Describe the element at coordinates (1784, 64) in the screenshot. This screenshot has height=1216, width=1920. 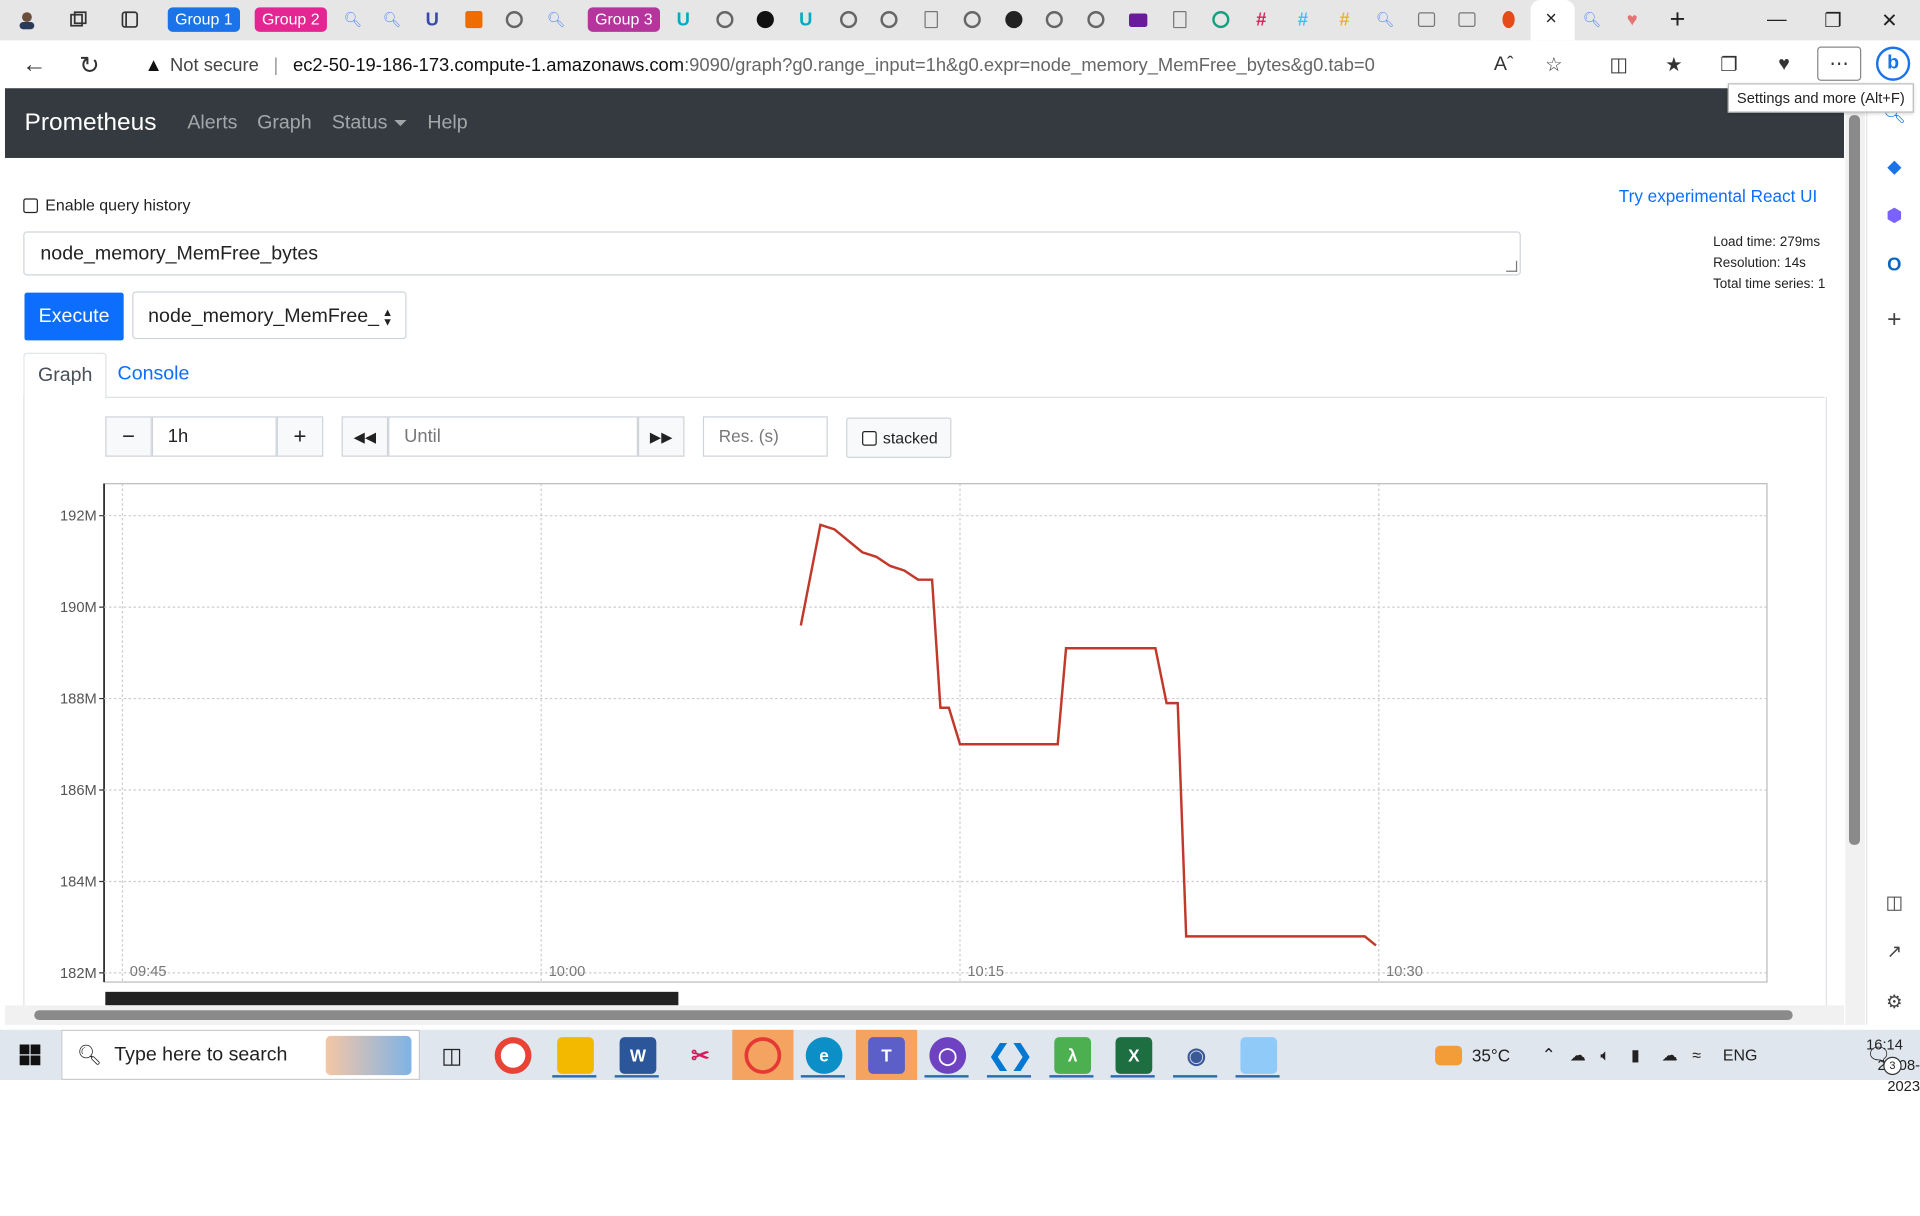
I see `performance-icon: ♥` at that location.